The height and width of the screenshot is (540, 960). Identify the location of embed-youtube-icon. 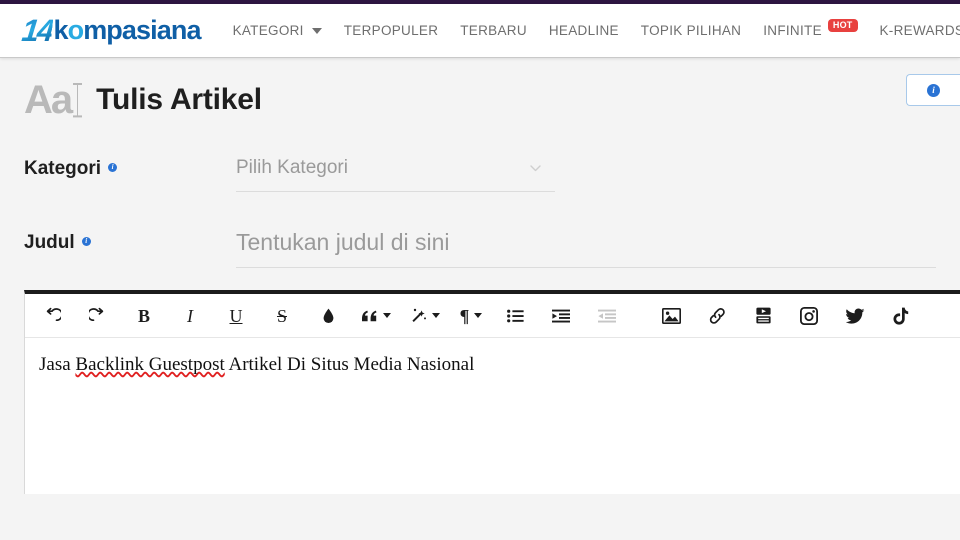
(763, 316).